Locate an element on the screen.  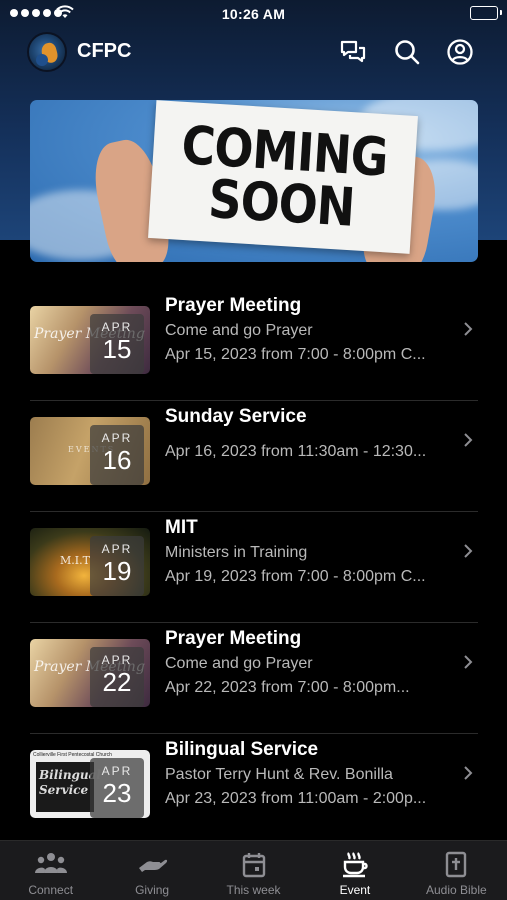
date-badge: APR 19 is located at coordinates (117, 566).